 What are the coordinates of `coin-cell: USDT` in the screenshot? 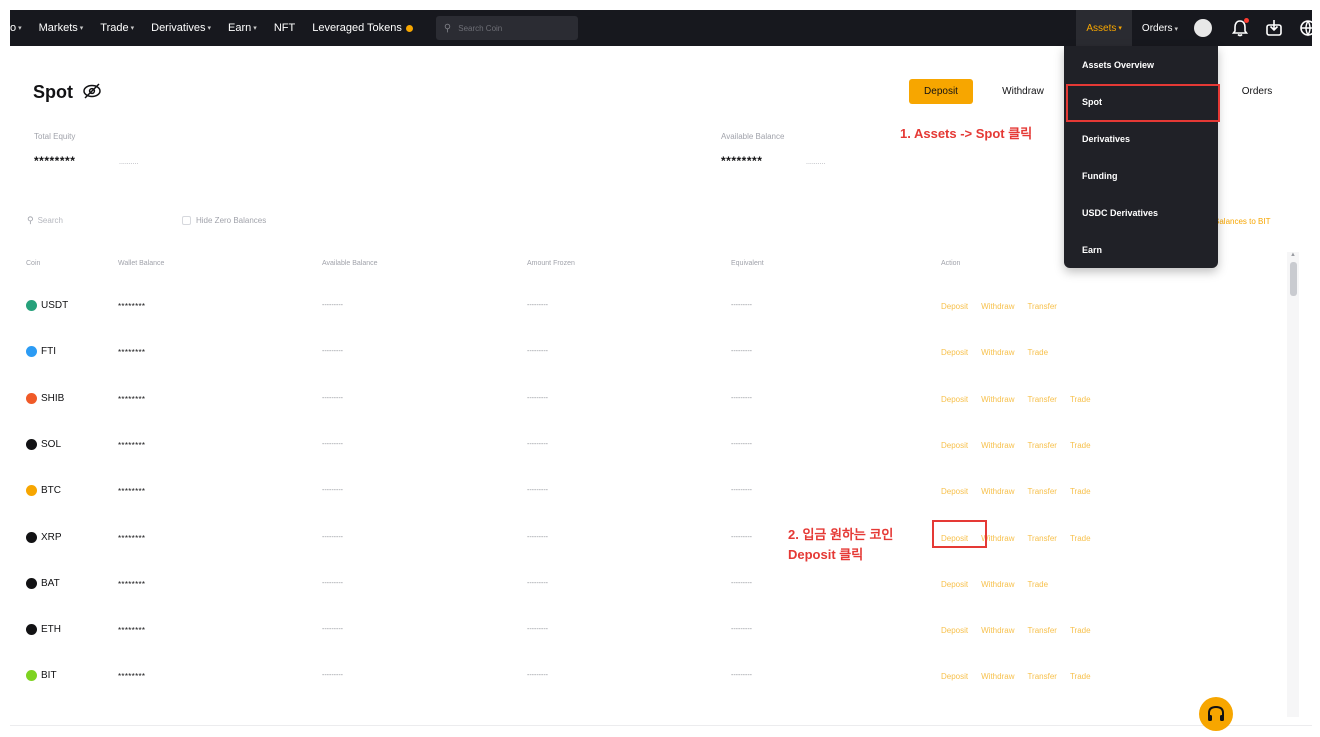 It's located at (47, 305).